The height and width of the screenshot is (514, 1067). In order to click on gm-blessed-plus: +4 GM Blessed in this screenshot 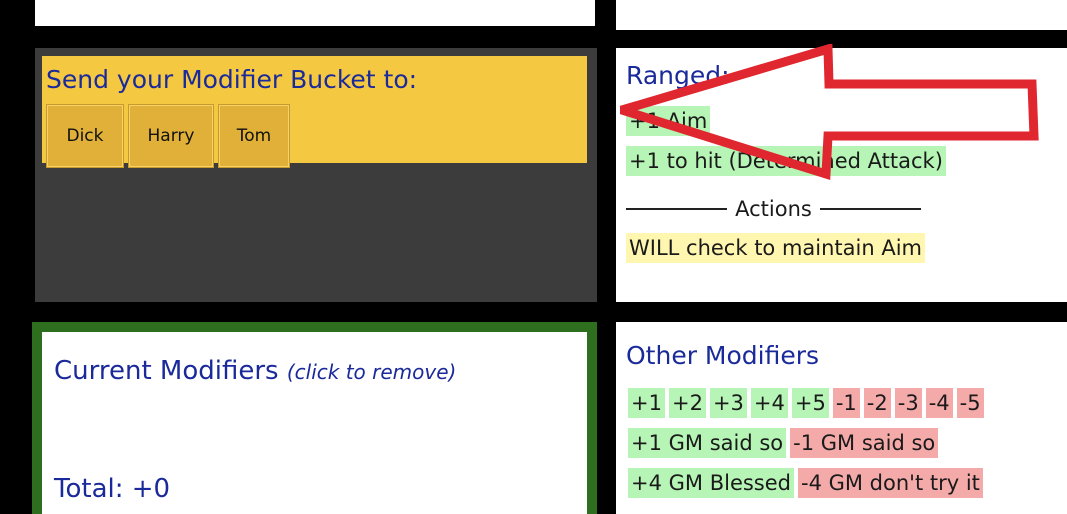, I will do `click(711, 483)`.